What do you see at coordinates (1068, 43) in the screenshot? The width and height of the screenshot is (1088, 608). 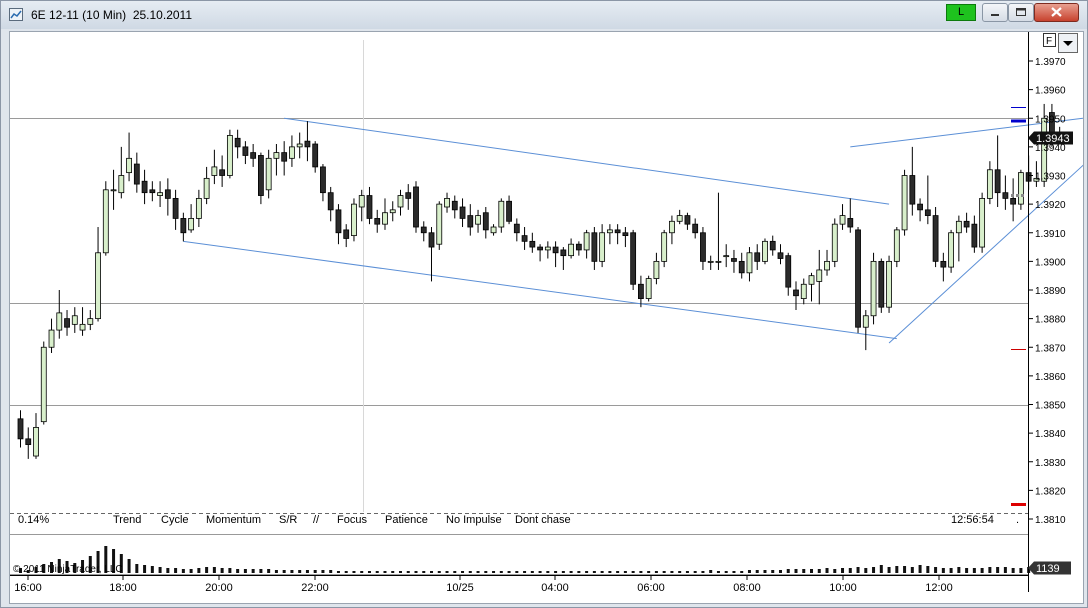 I see `scroll-dropdown-button` at bounding box center [1068, 43].